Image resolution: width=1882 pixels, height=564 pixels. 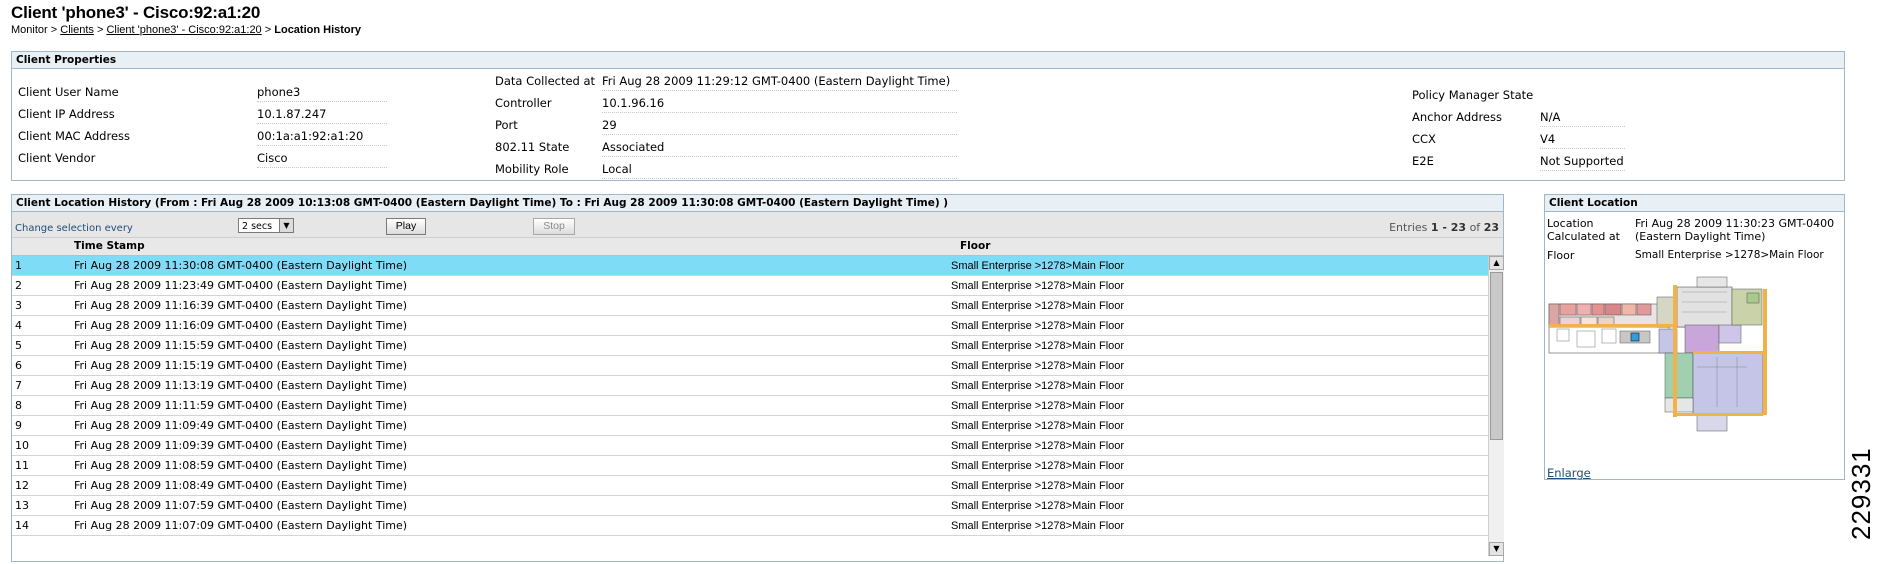 I want to click on prop-label: Controller, so click(x=523, y=103).